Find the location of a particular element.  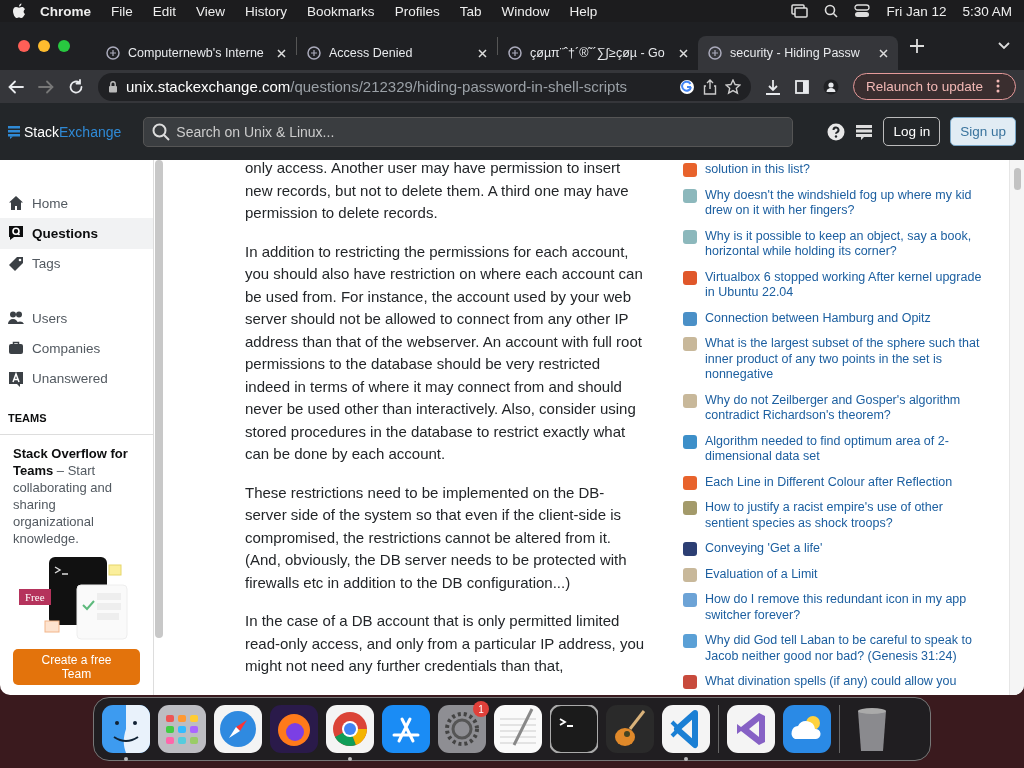

tab-title: çøµπ¨ˆ†´®˜´∑∫≥çøµ - Go is located at coordinates (598, 53).